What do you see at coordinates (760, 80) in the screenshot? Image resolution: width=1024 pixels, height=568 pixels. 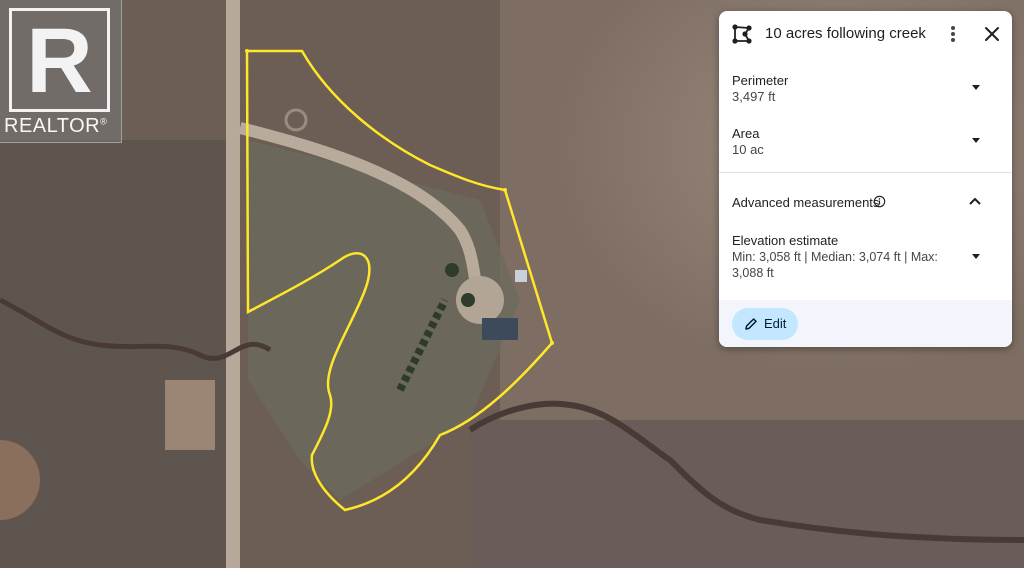 I see `perimeter-label: Perimeter` at bounding box center [760, 80].